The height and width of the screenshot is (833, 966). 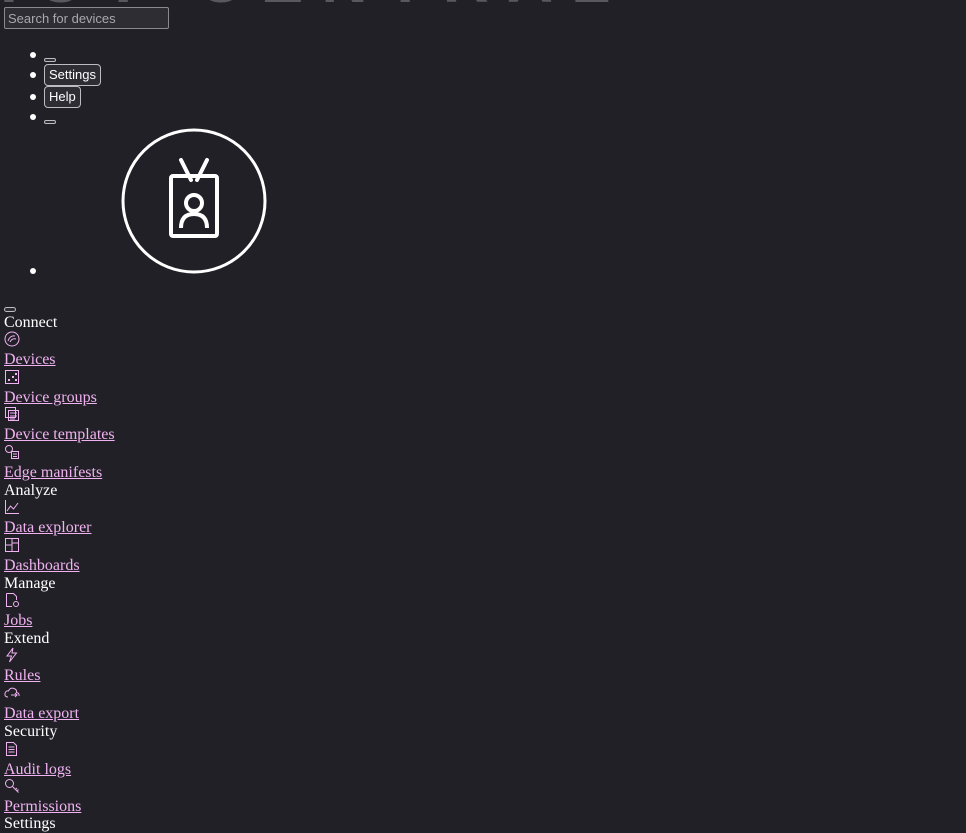 I want to click on audit-logs-icon, so click(x=11, y=749).